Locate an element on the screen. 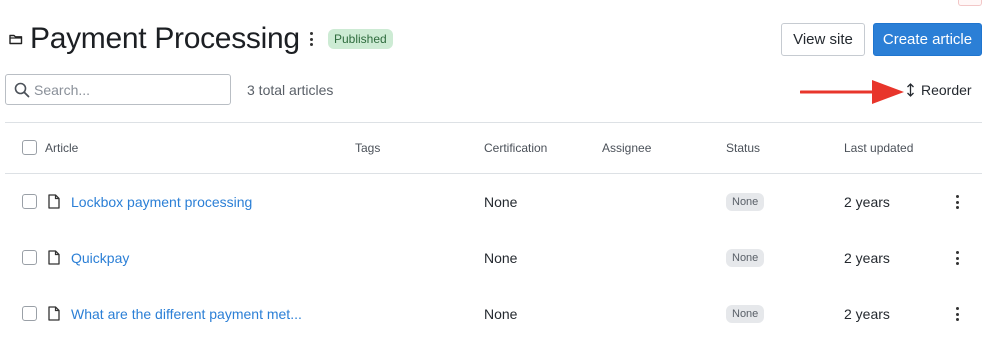 This screenshot has height=345, width=982. title-more-menu-icon is located at coordinates (311, 39).